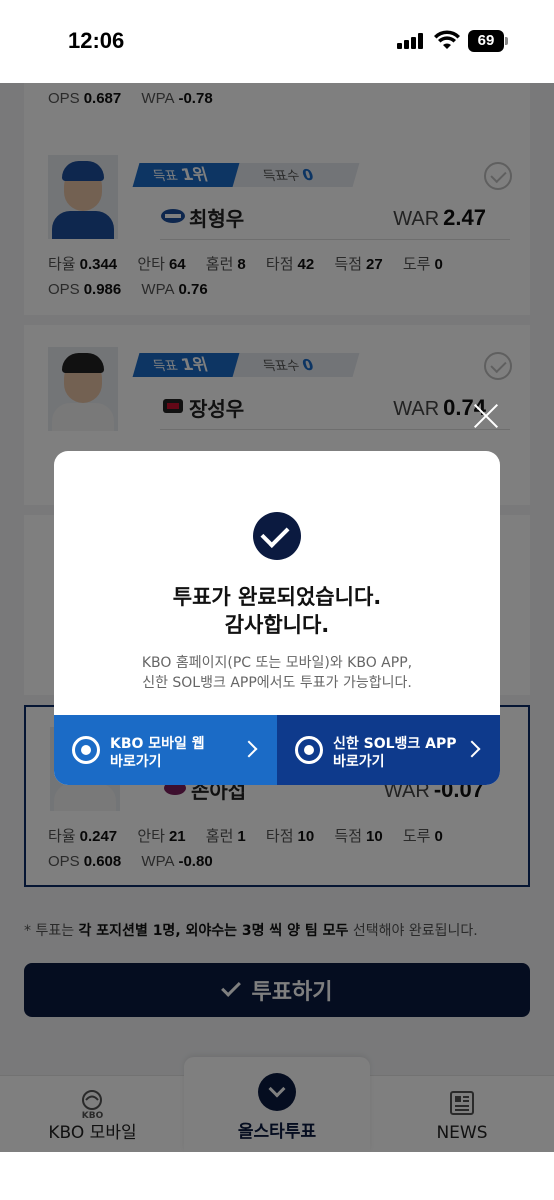 The width and height of the screenshot is (554, 1200). Describe the element at coordinates (277, 41) in the screenshot. I see `status-bar: 12:06 69` at that location.